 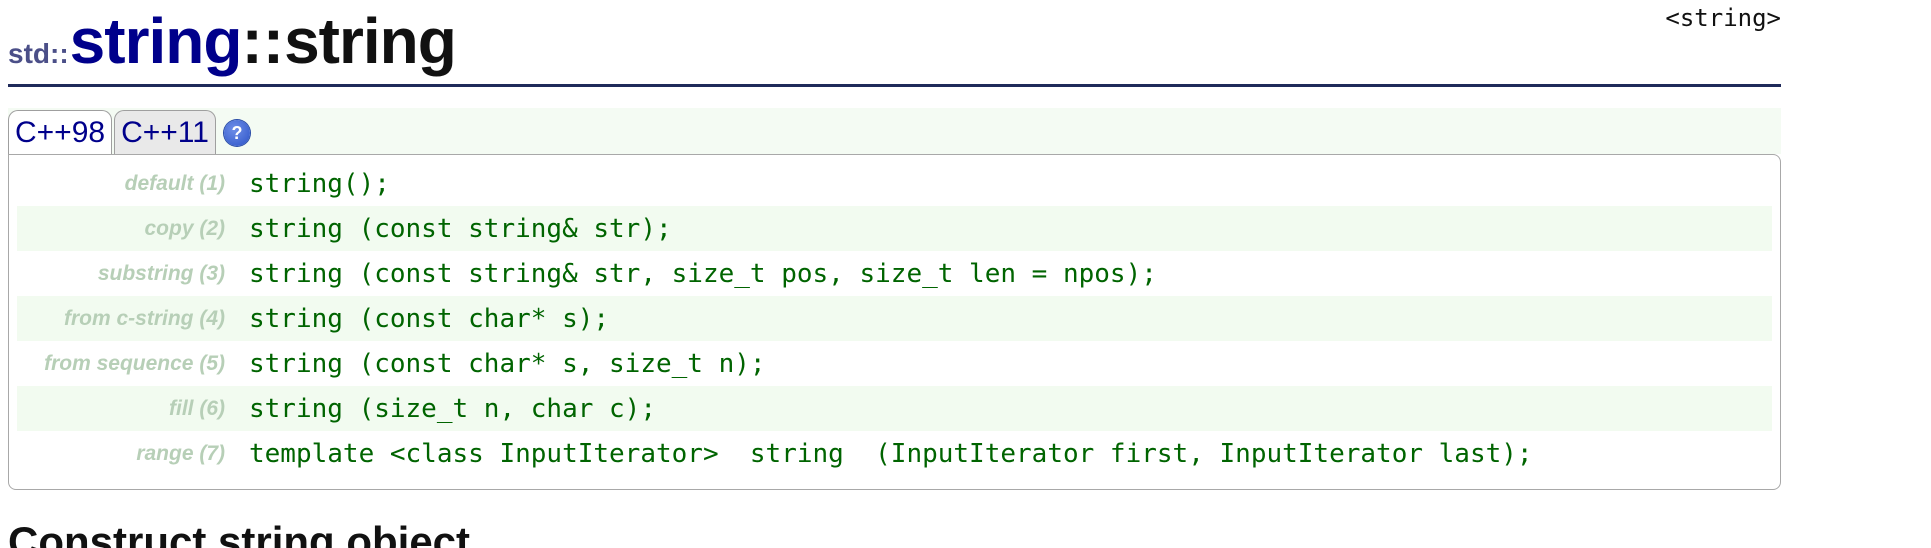 What do you see at coordinates (184, 228) in the screenshot?
I see `signature-label: copy (2)` at bounding box center [184, 228].